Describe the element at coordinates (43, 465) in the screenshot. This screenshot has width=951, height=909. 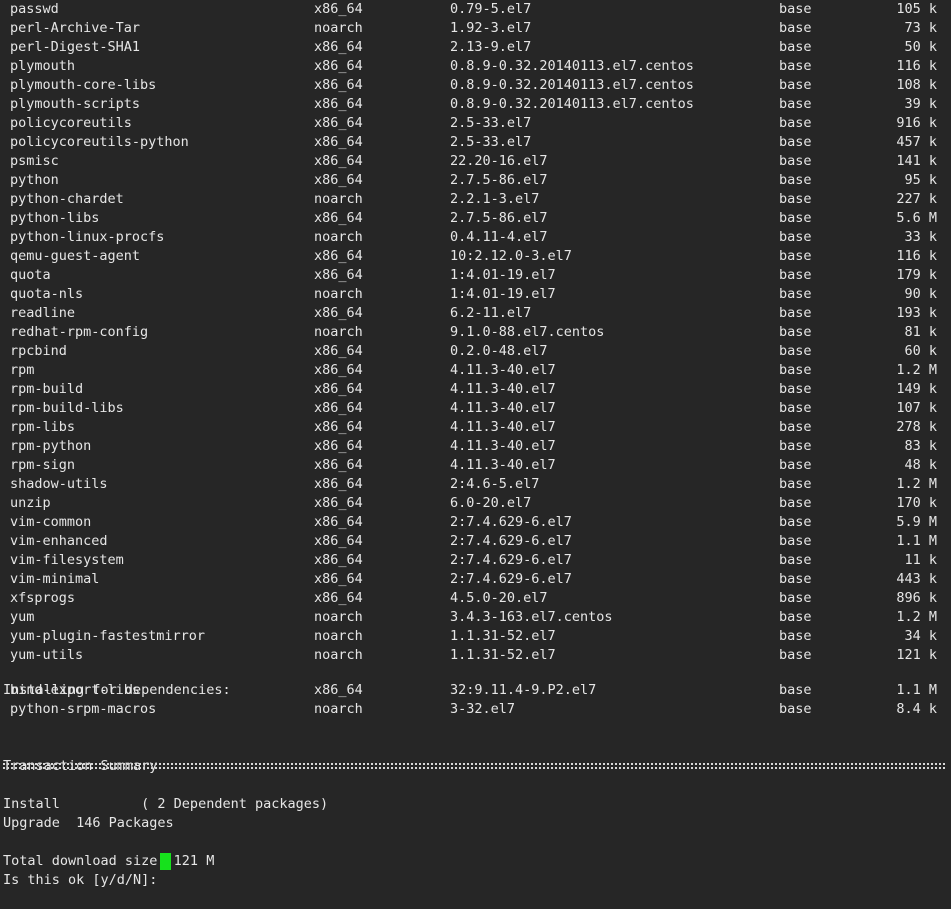
I see `package-name: rpm-sign` at that location.